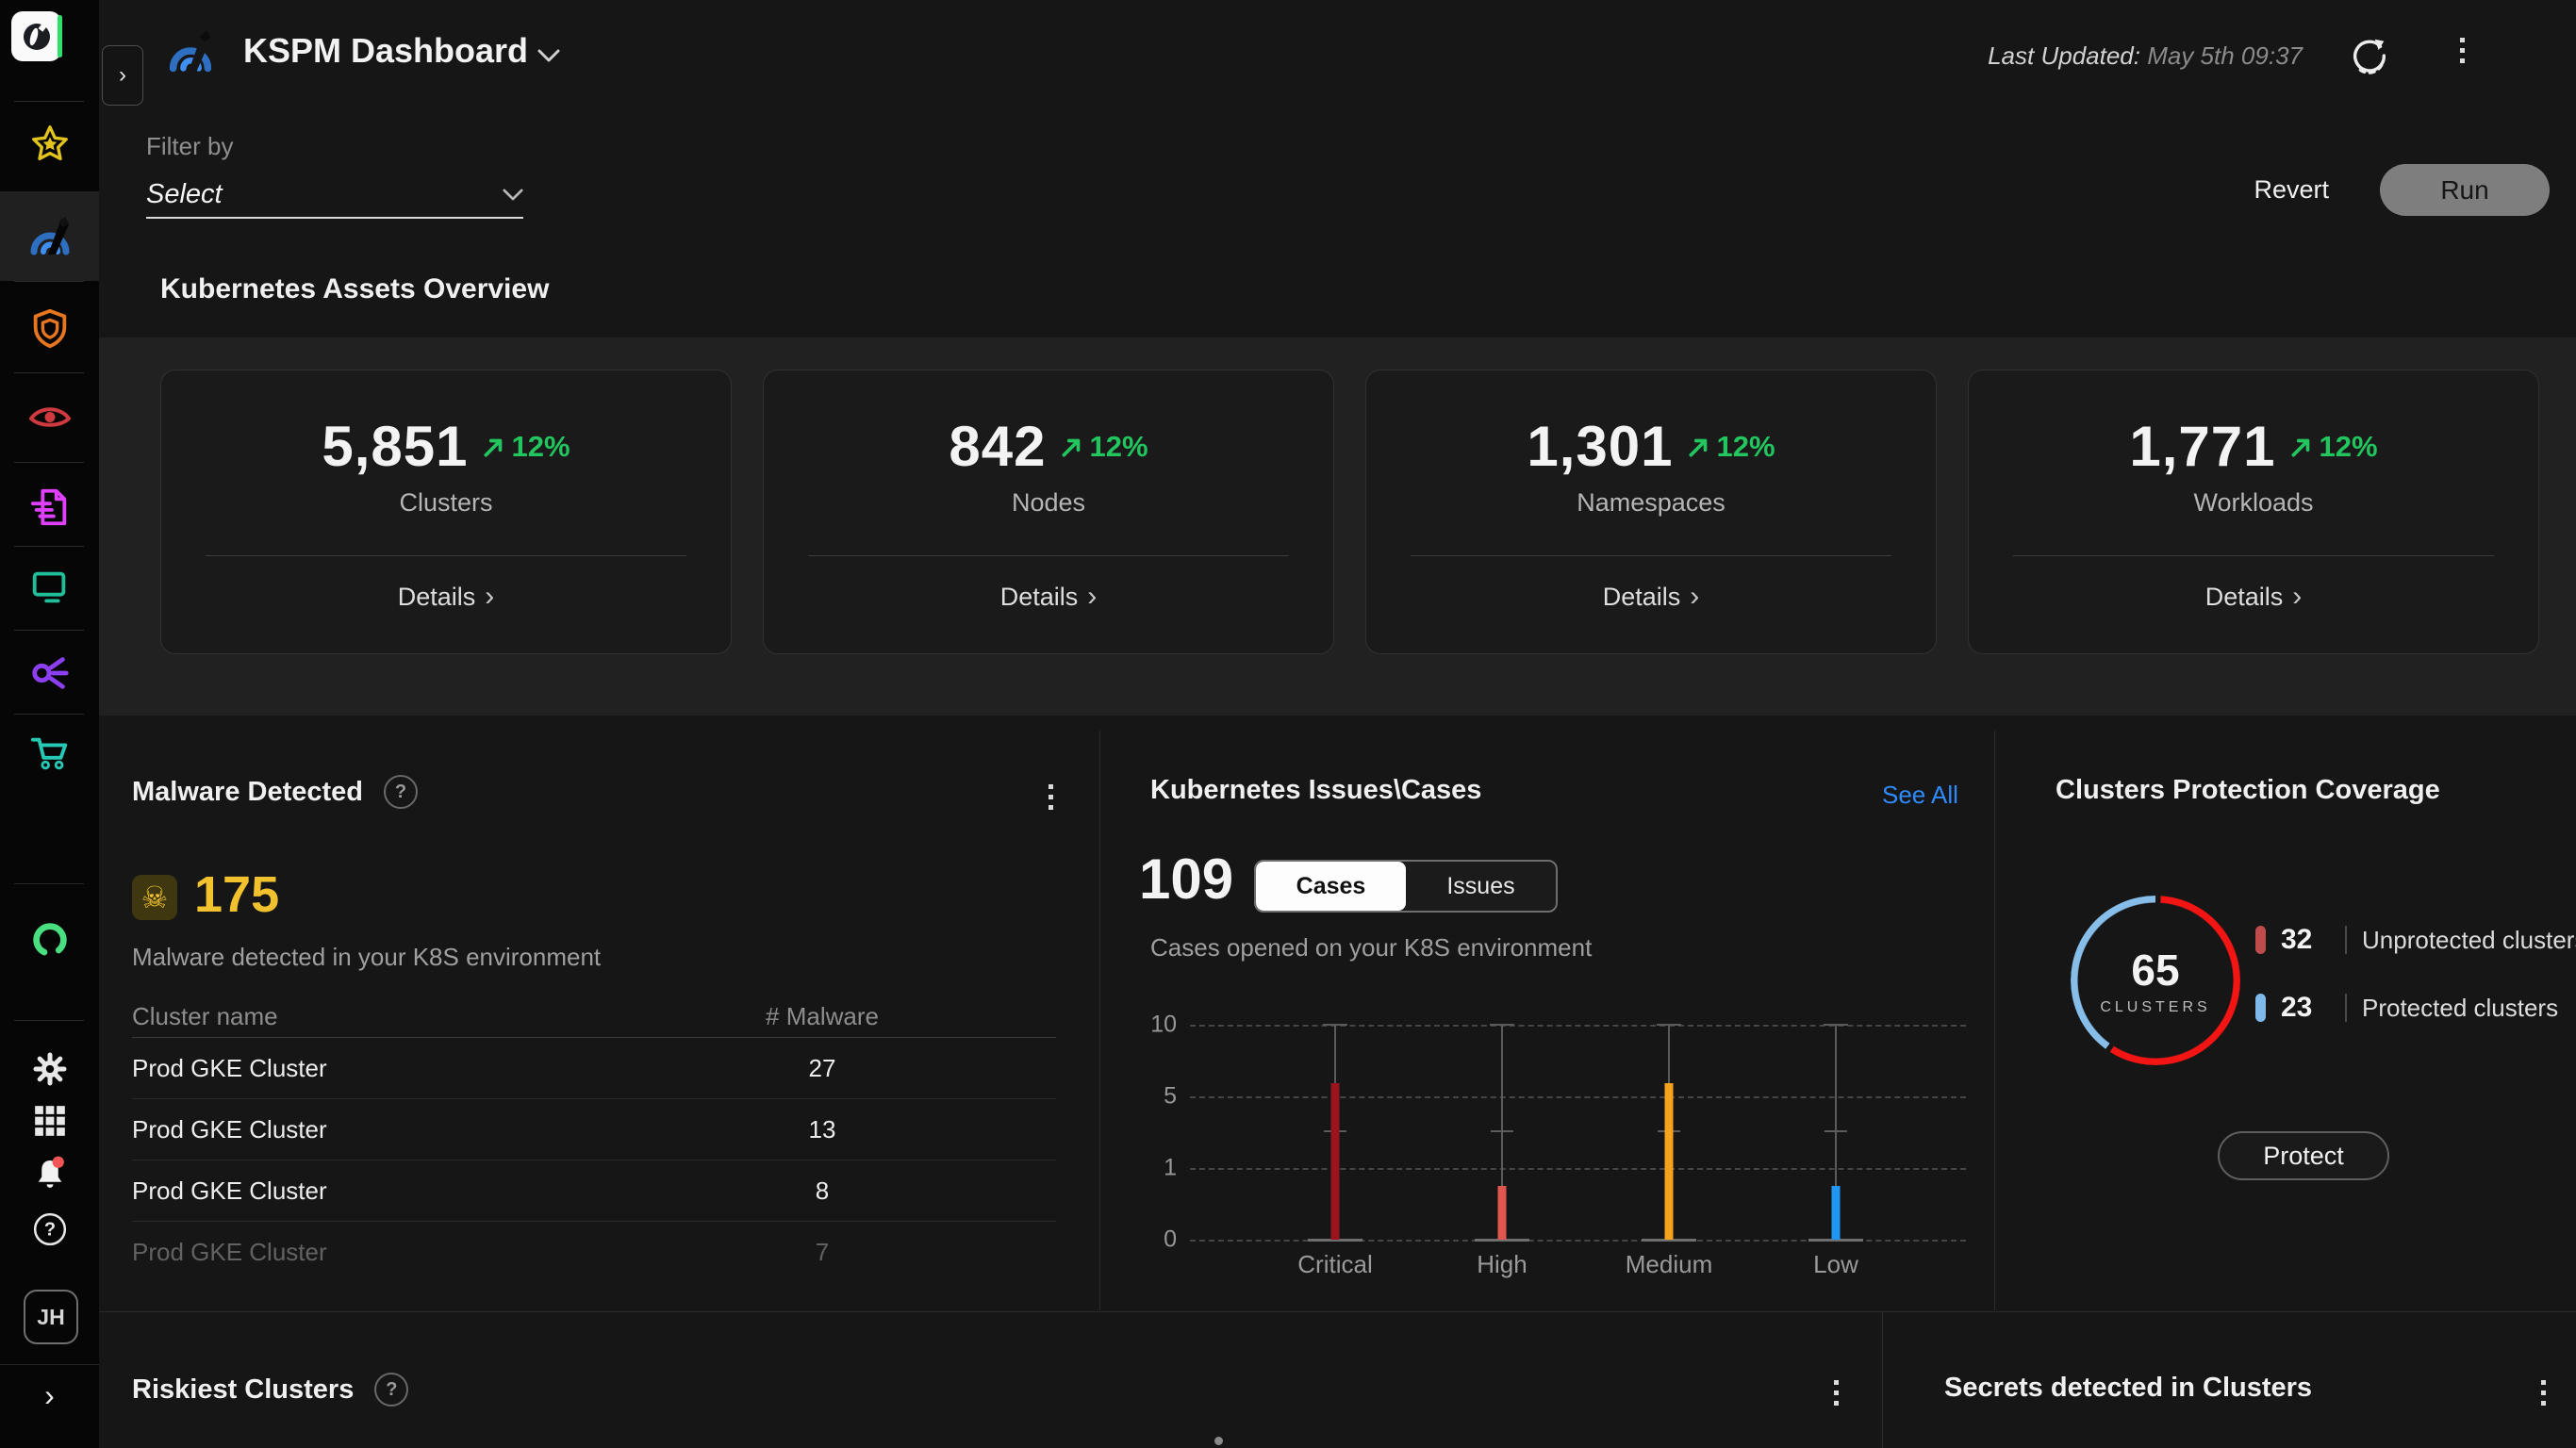  What do you see at coordinates (594, 1191) in the screenshot?
I see `table-row: Prod GKE Cluster 8` at bounding box center [594, 1191].